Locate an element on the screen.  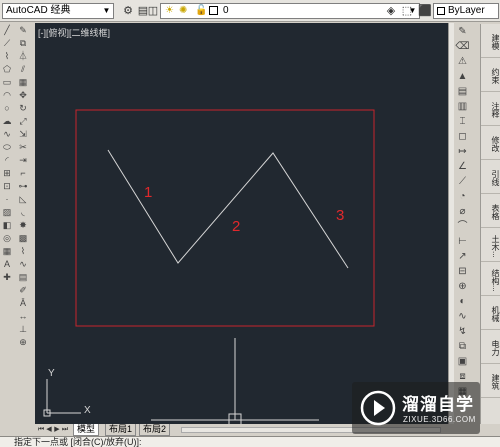
break-icon: ⌐ is located at coordinates (23, 173).